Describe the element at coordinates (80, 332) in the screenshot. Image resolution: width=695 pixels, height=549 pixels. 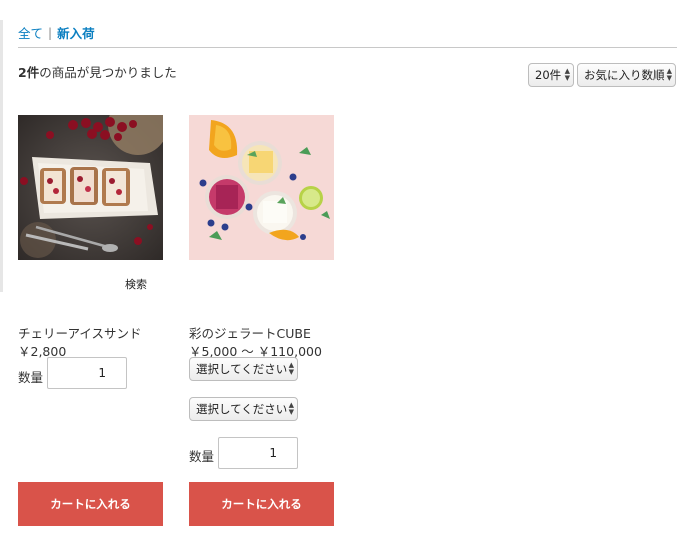
I see `product-name: チェリーアイスサンド` at that location.